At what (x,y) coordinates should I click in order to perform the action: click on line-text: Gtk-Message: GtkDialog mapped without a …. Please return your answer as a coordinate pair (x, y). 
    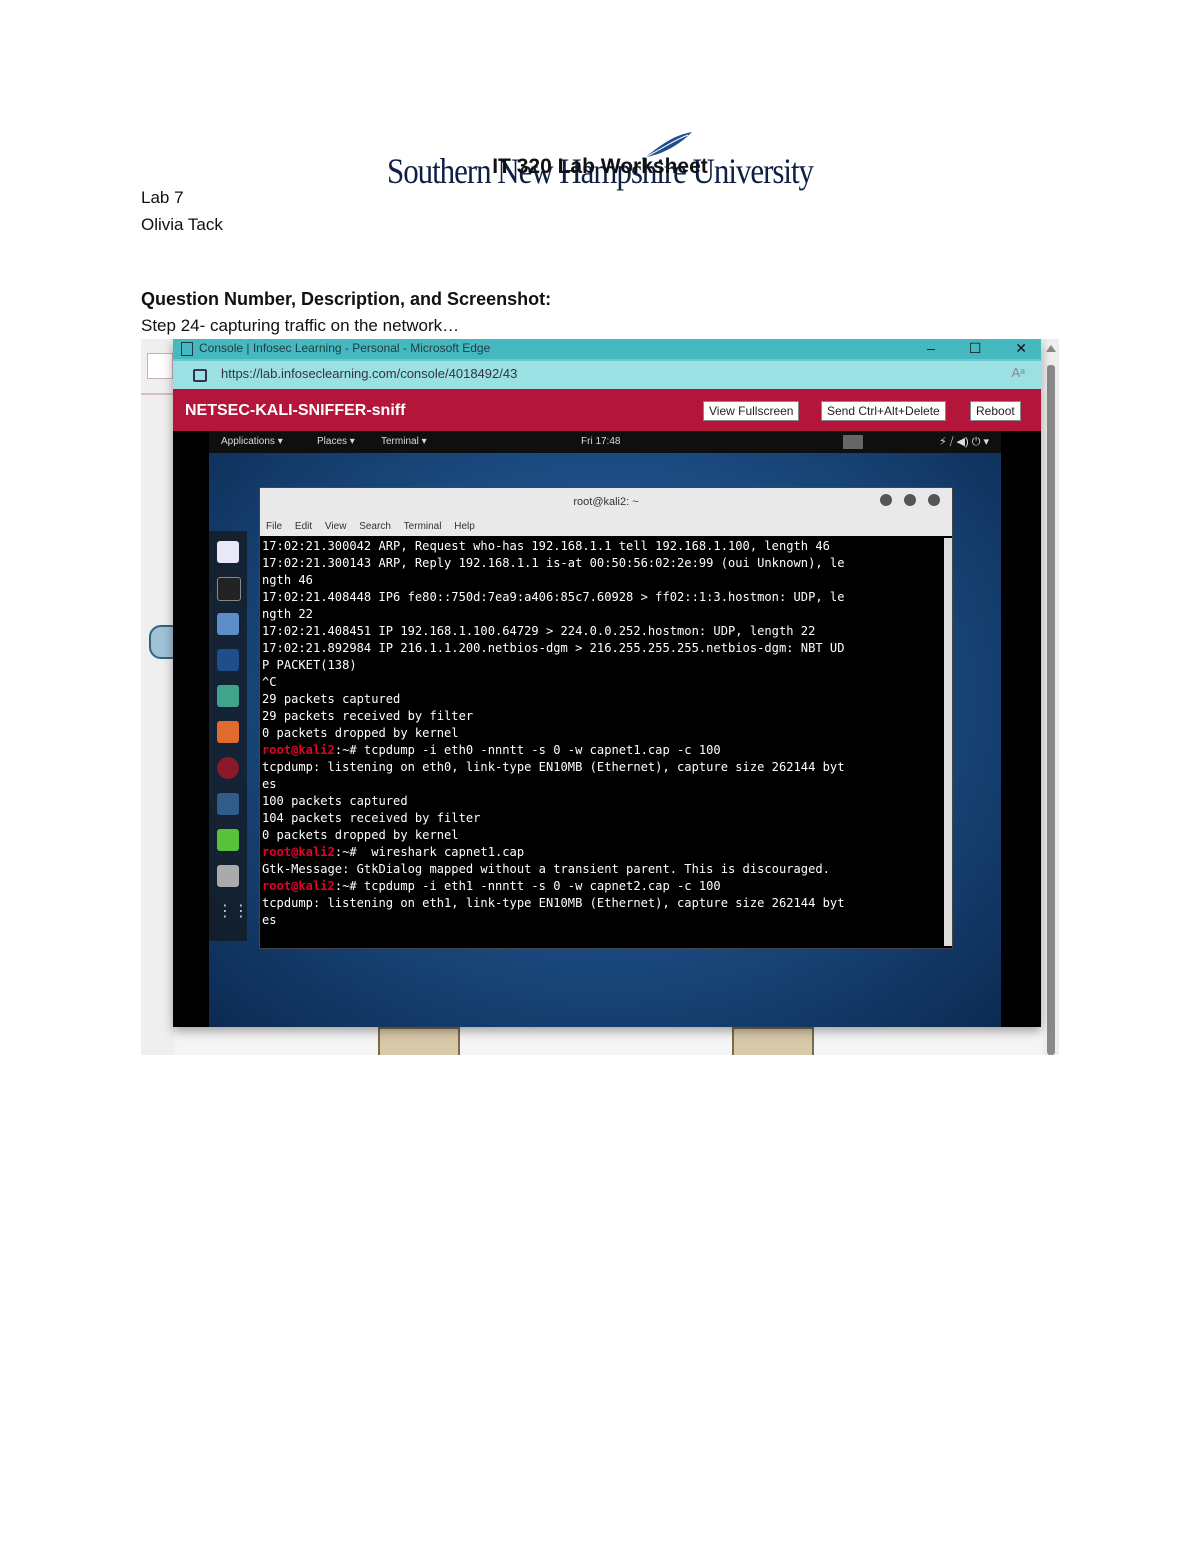
    Looking at the image, I should click on (546, 869).